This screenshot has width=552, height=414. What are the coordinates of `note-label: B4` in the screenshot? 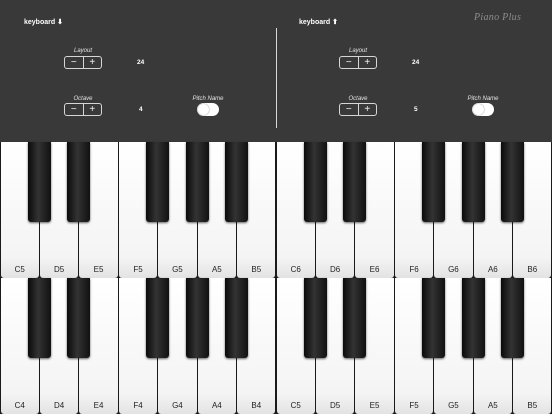 It's located at (256, 405).